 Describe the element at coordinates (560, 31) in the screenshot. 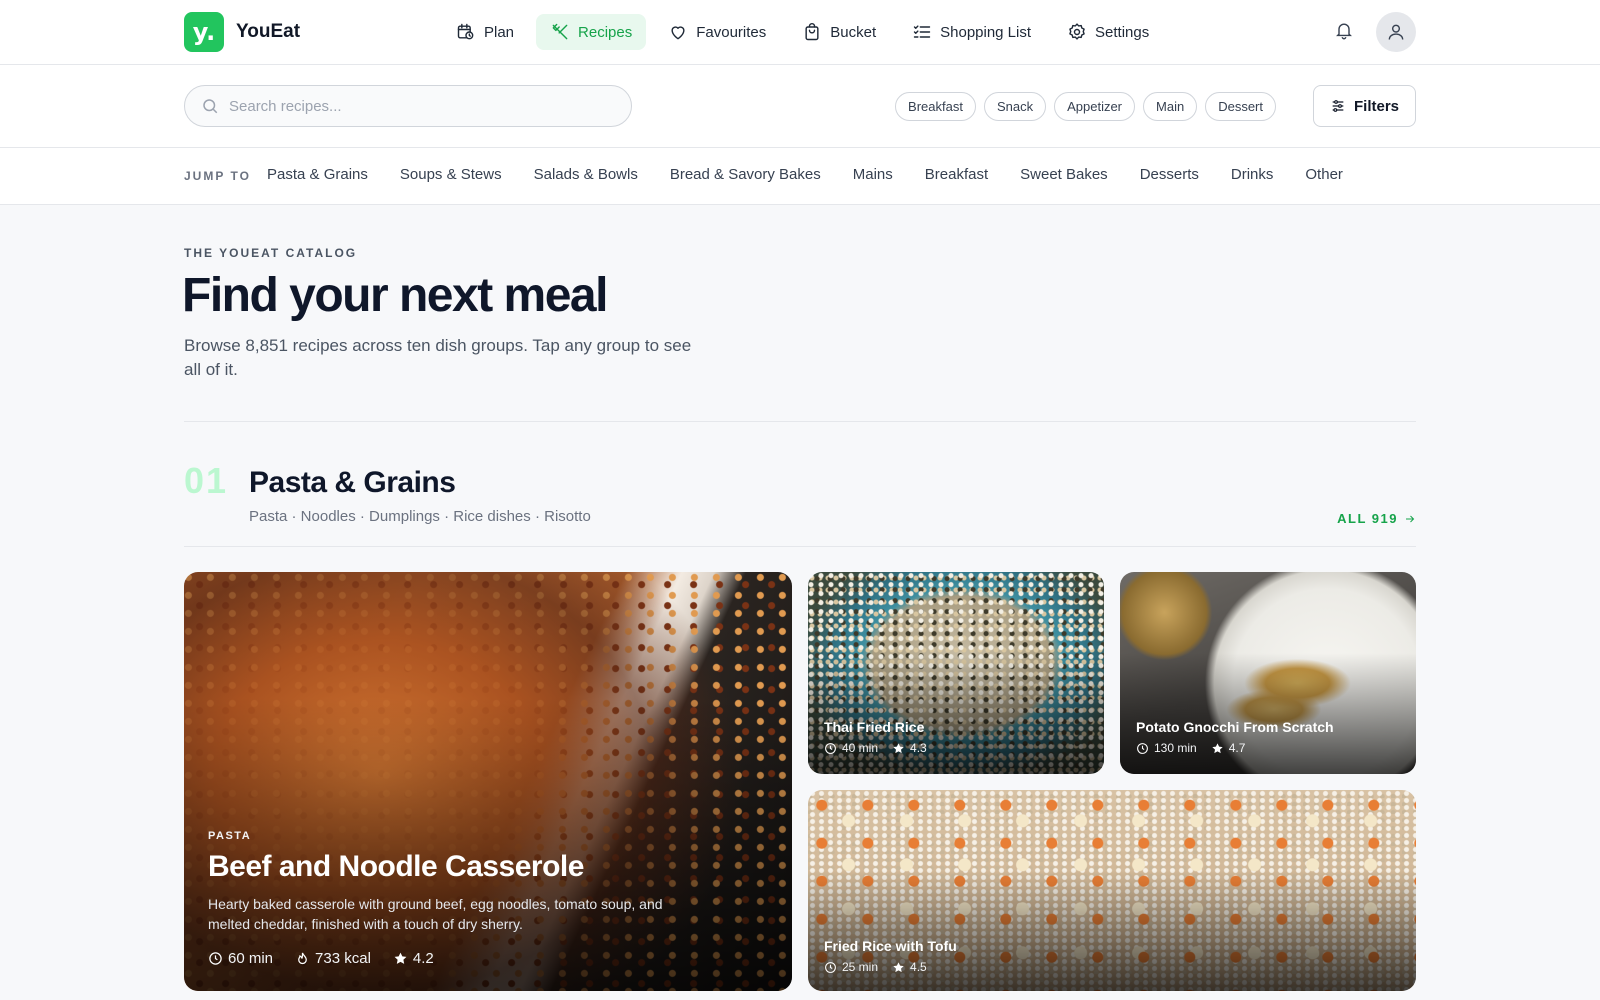

I see `utensils-icon` at that location.